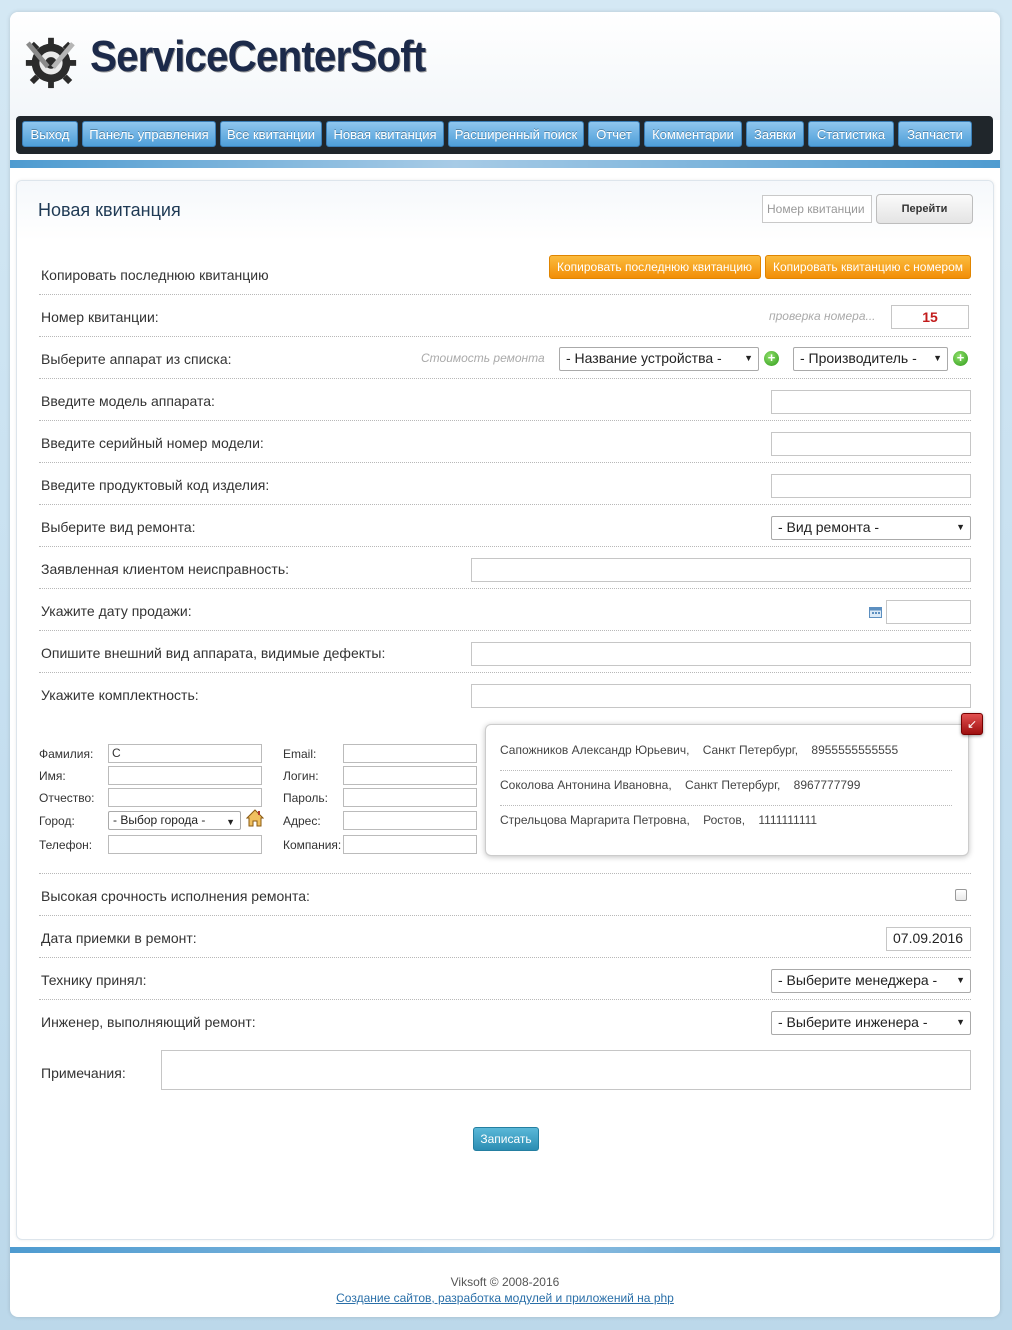  I want to click on fault-row: Заявленная клиентом неисправность:, so click(505, 568).